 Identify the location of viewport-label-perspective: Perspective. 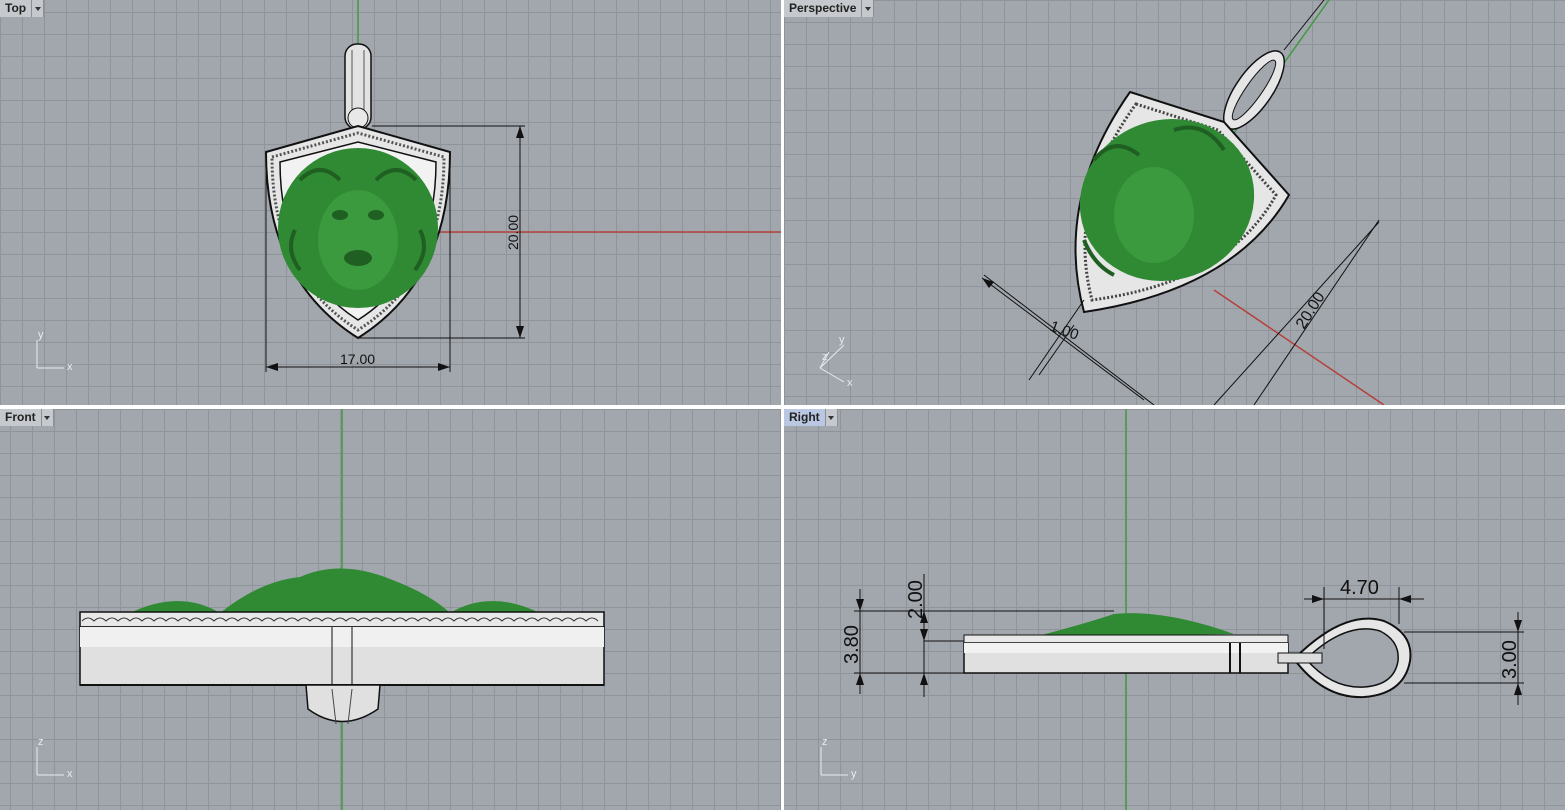
(829, 8).